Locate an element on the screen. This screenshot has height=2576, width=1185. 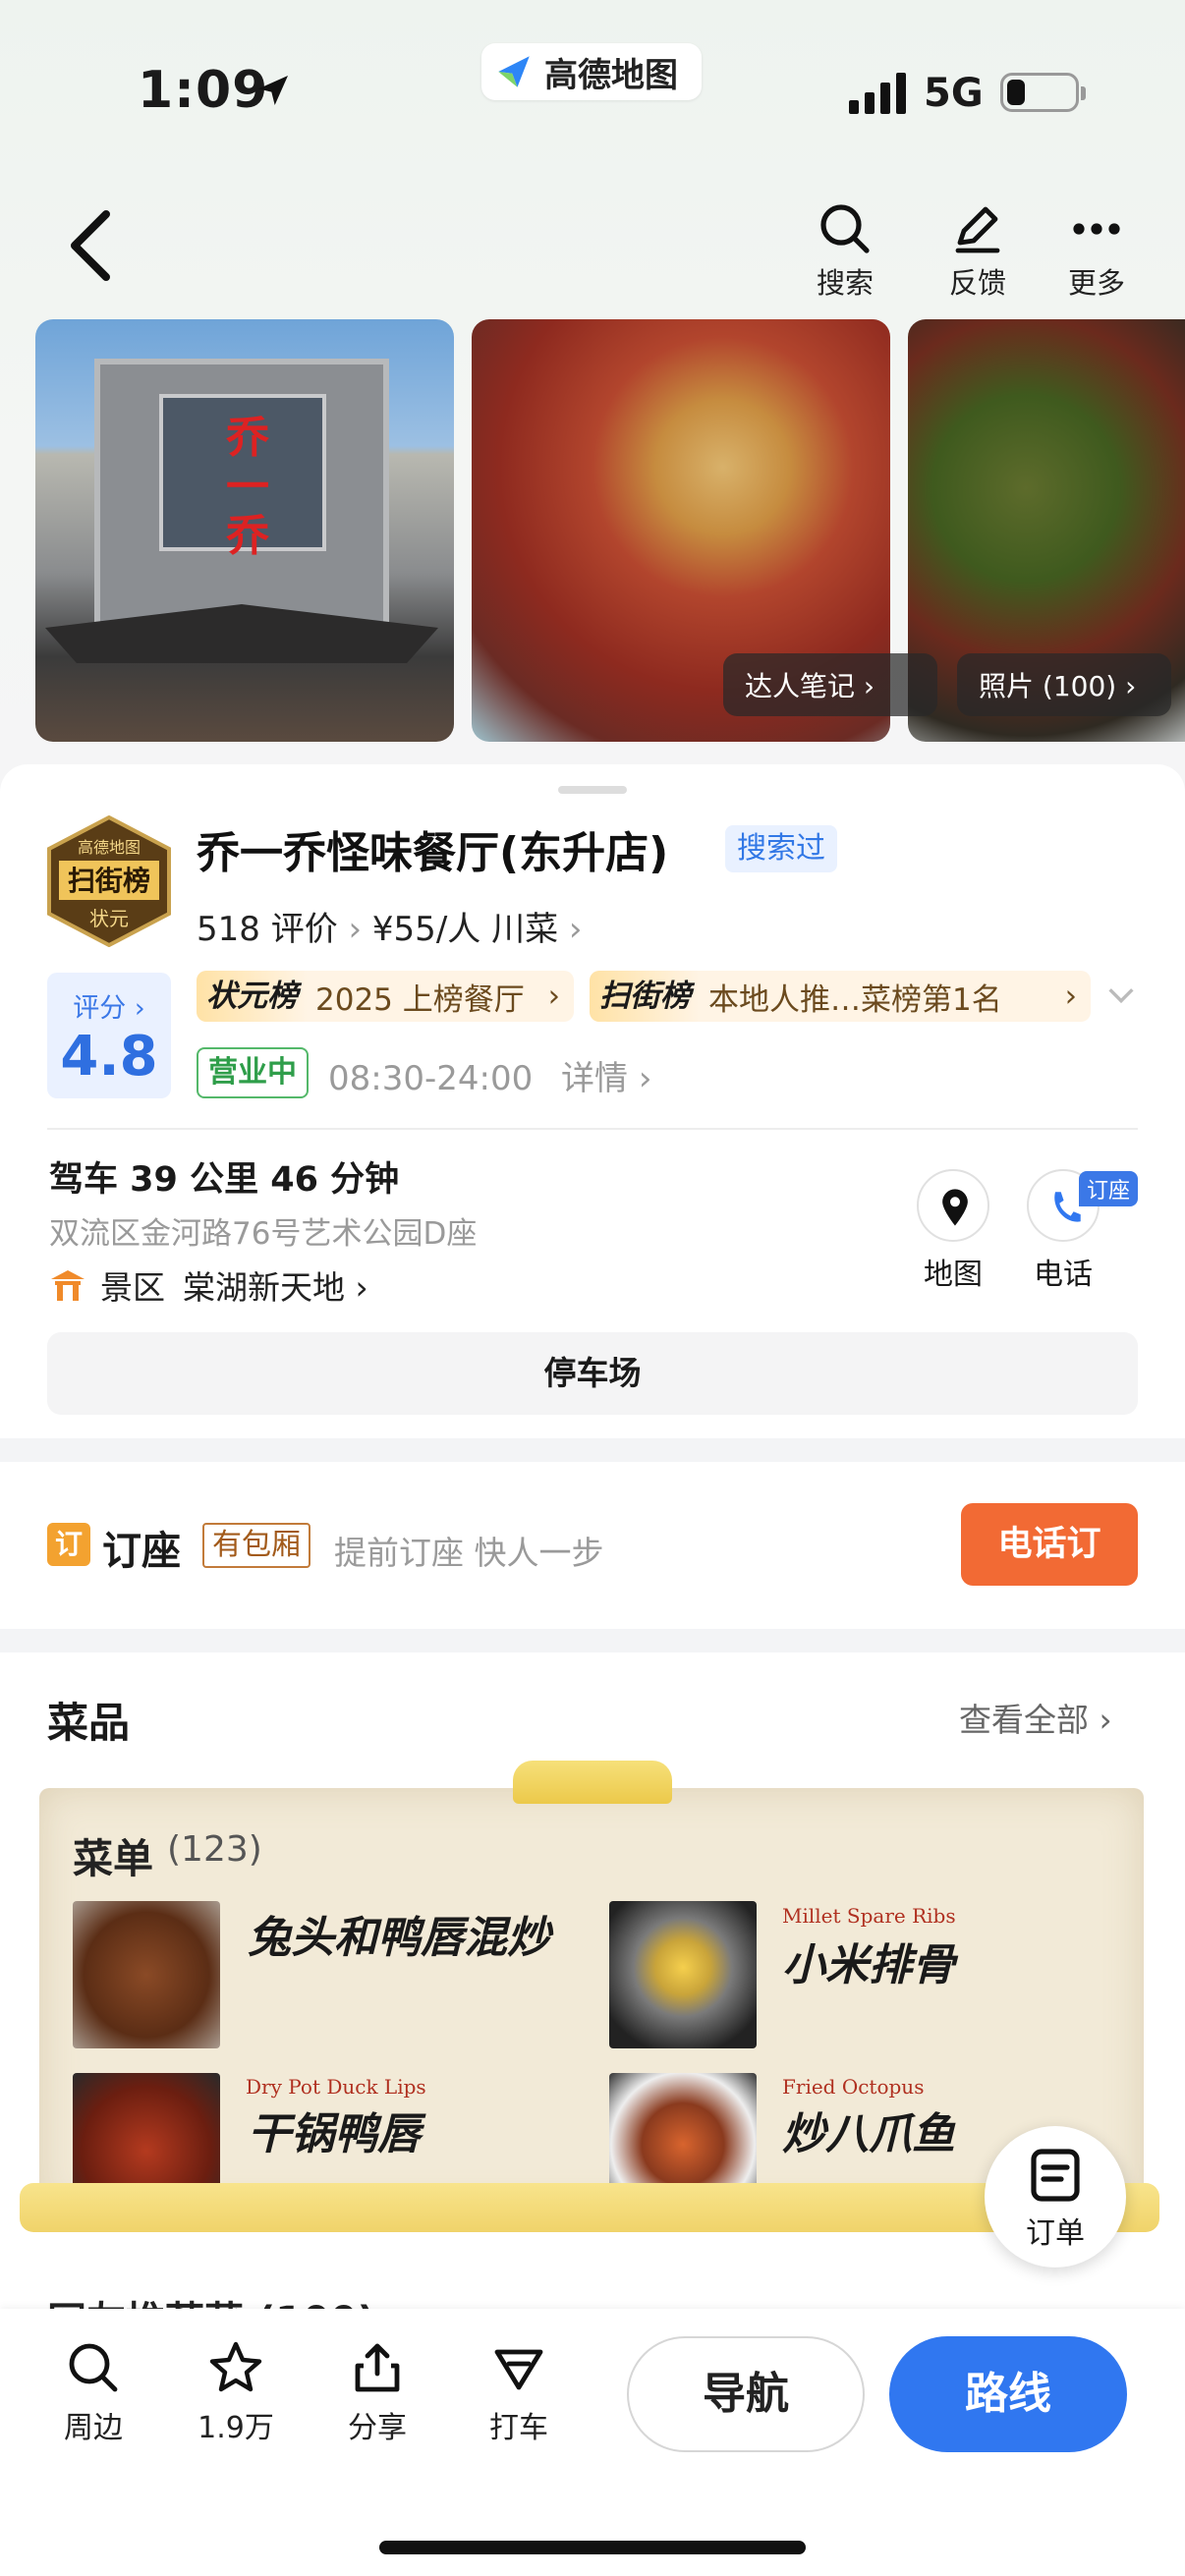
nearby-label: 周边 is located at coordinates (93, 2428).